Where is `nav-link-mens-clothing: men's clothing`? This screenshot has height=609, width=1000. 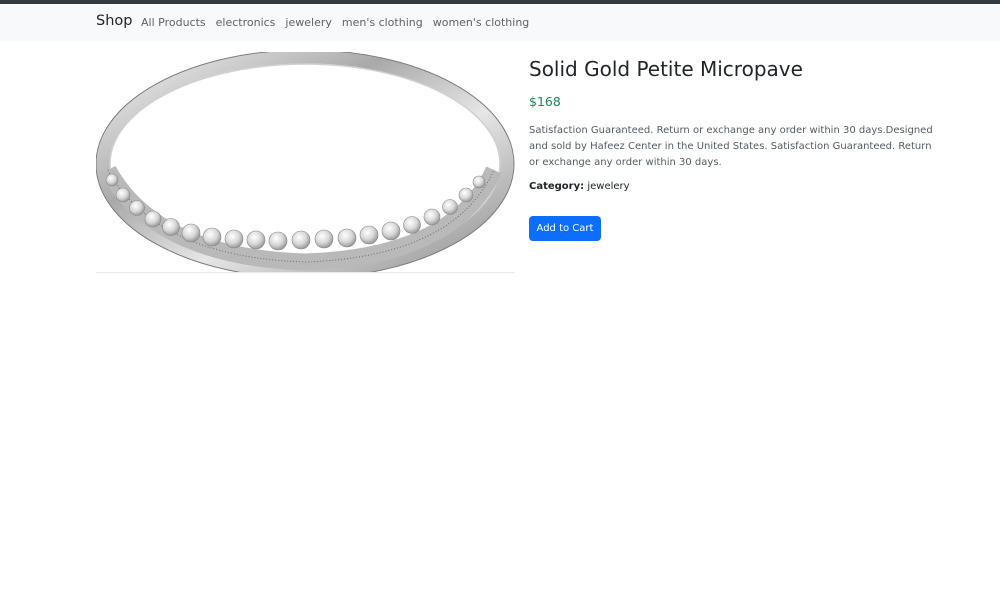 nav-link-mens-clothing: men's clothing is located at coordinates (382, 22).